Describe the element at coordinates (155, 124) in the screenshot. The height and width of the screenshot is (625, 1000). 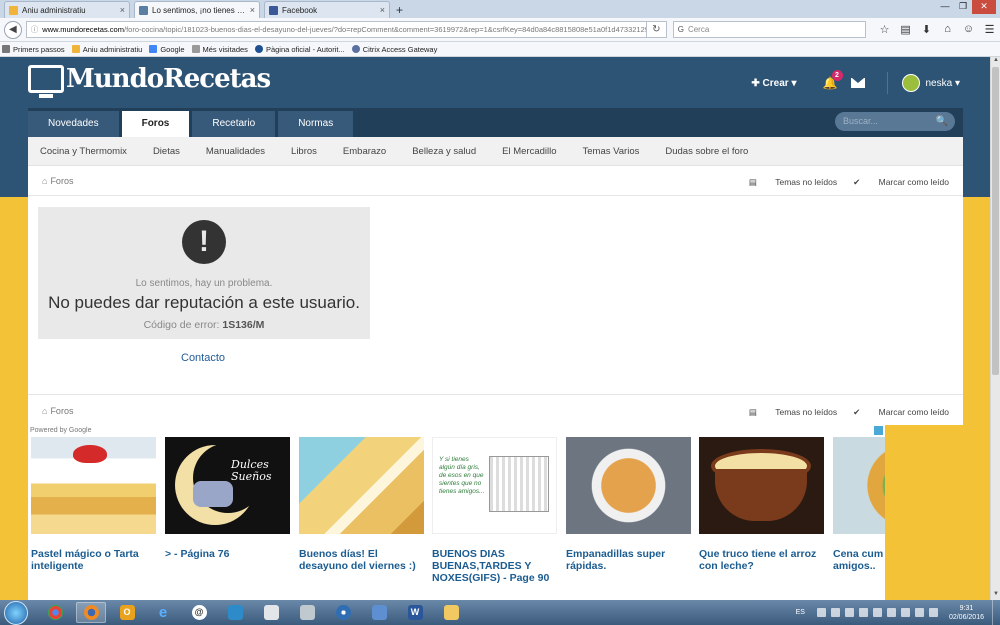
I see `tab-foros: Foros` at that location.